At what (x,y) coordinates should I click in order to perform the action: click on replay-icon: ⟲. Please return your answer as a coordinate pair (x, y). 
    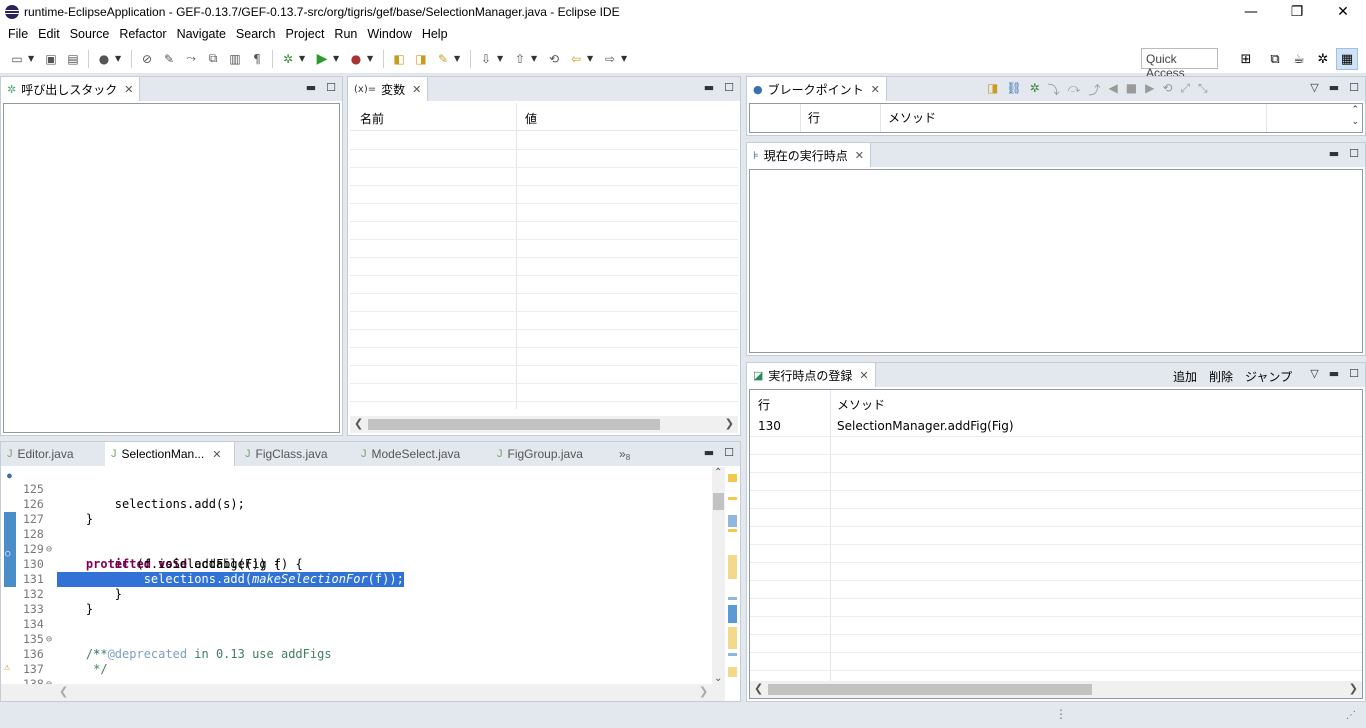
    Looking at the image, I should click on (1167, 89).